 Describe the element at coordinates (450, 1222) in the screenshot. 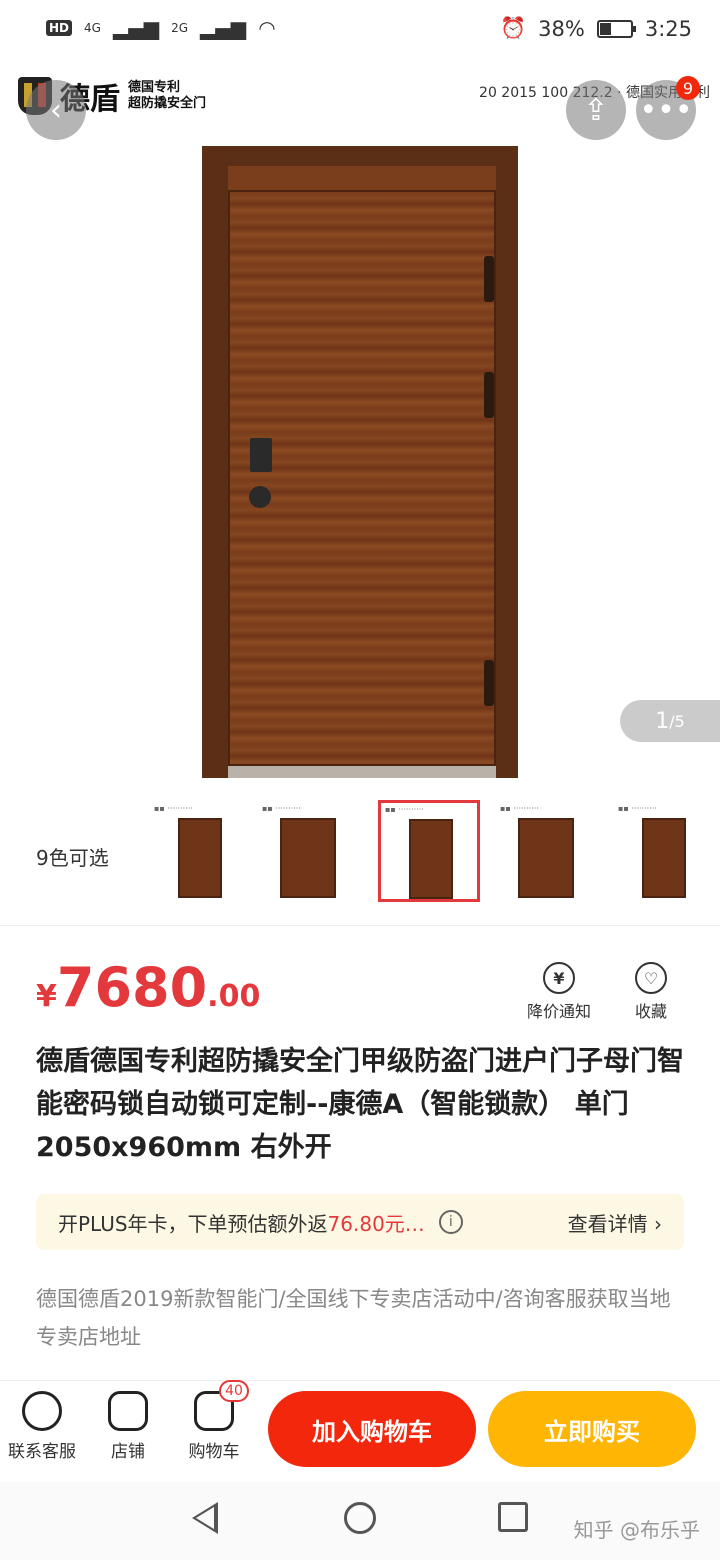

I see `info-icon: i` at that location.